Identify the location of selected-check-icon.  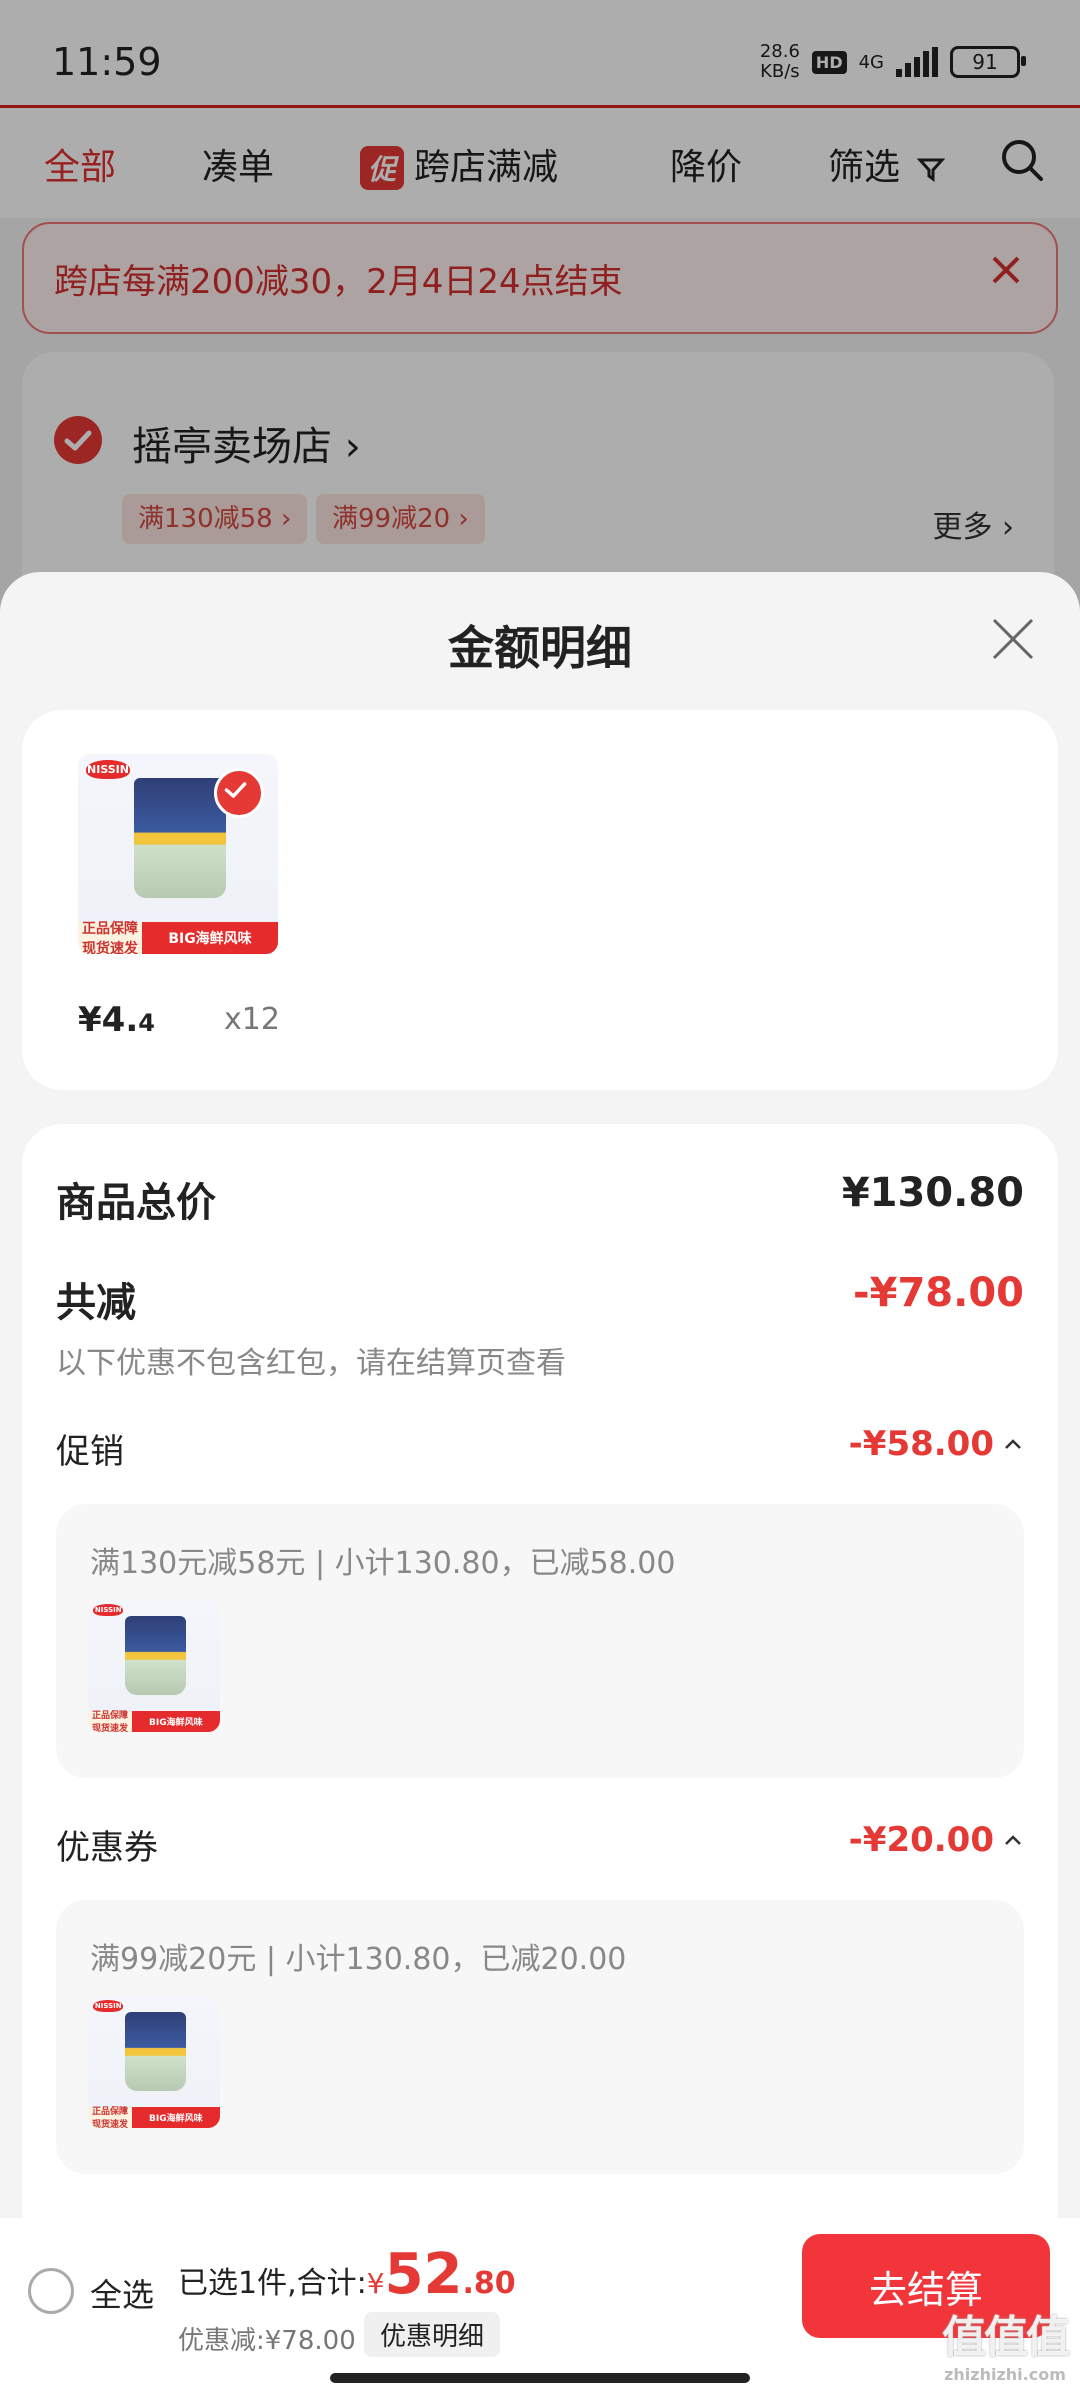
(239, 793).